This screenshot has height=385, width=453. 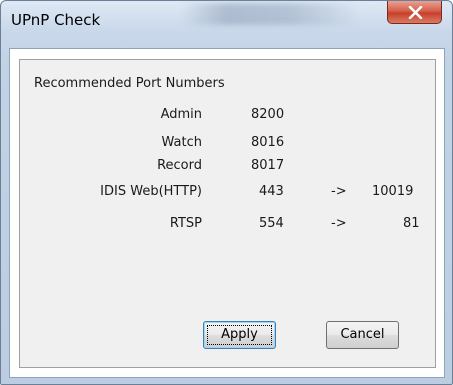 What do you see at coordinates (111, 225) in the screenshot?
I see `port-row-rtsp: RTSP` at bounding box center [111, 225].